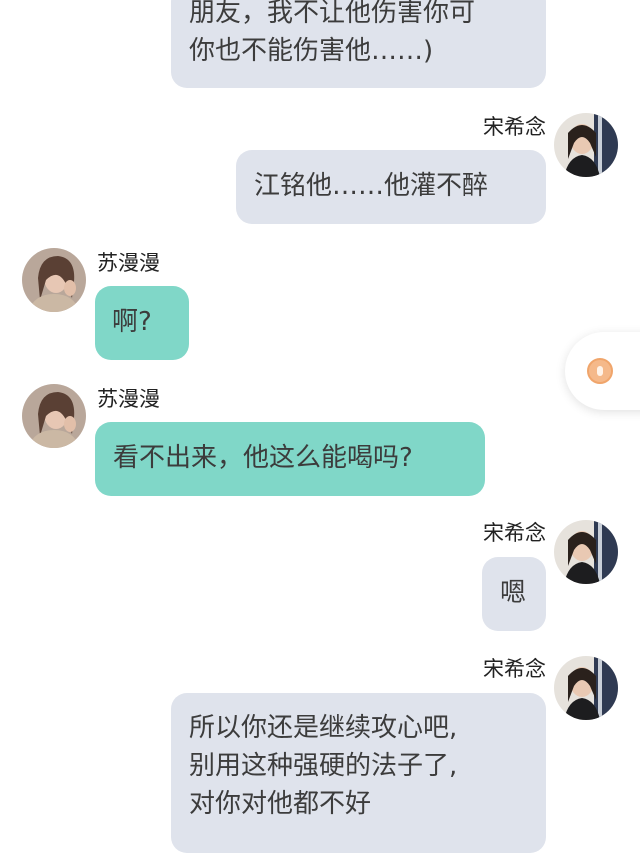  I want to click on message-bubble-outgoing: 所以你还是继续攻心吧, 别用这种强硬的法子了, 对你对他都不好, so click(358, 773).